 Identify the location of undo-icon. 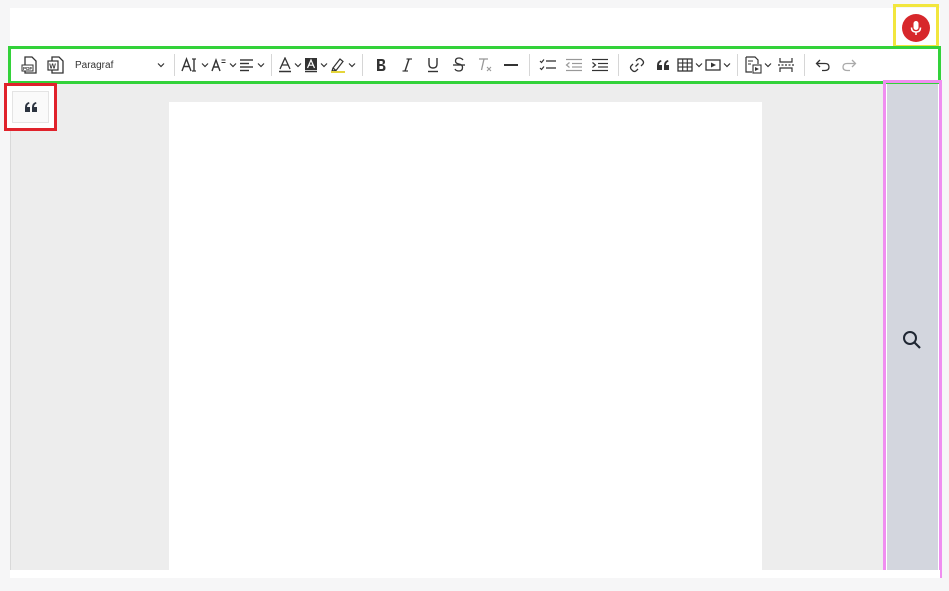
(822, 65).